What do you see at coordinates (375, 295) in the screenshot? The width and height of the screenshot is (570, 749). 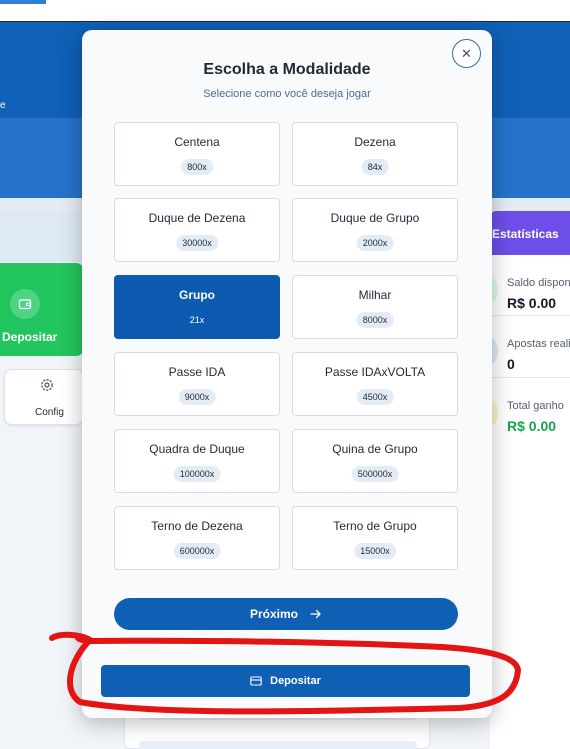 I see `option-name: Milhar` at bounding box center [375, 295].